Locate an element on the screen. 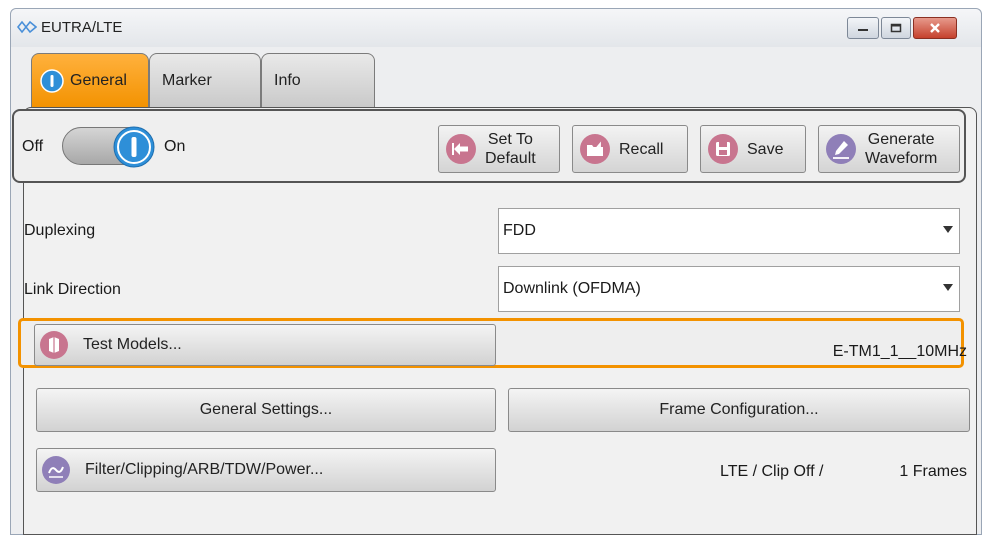  minimize-button is located at coordinates (863, 28).